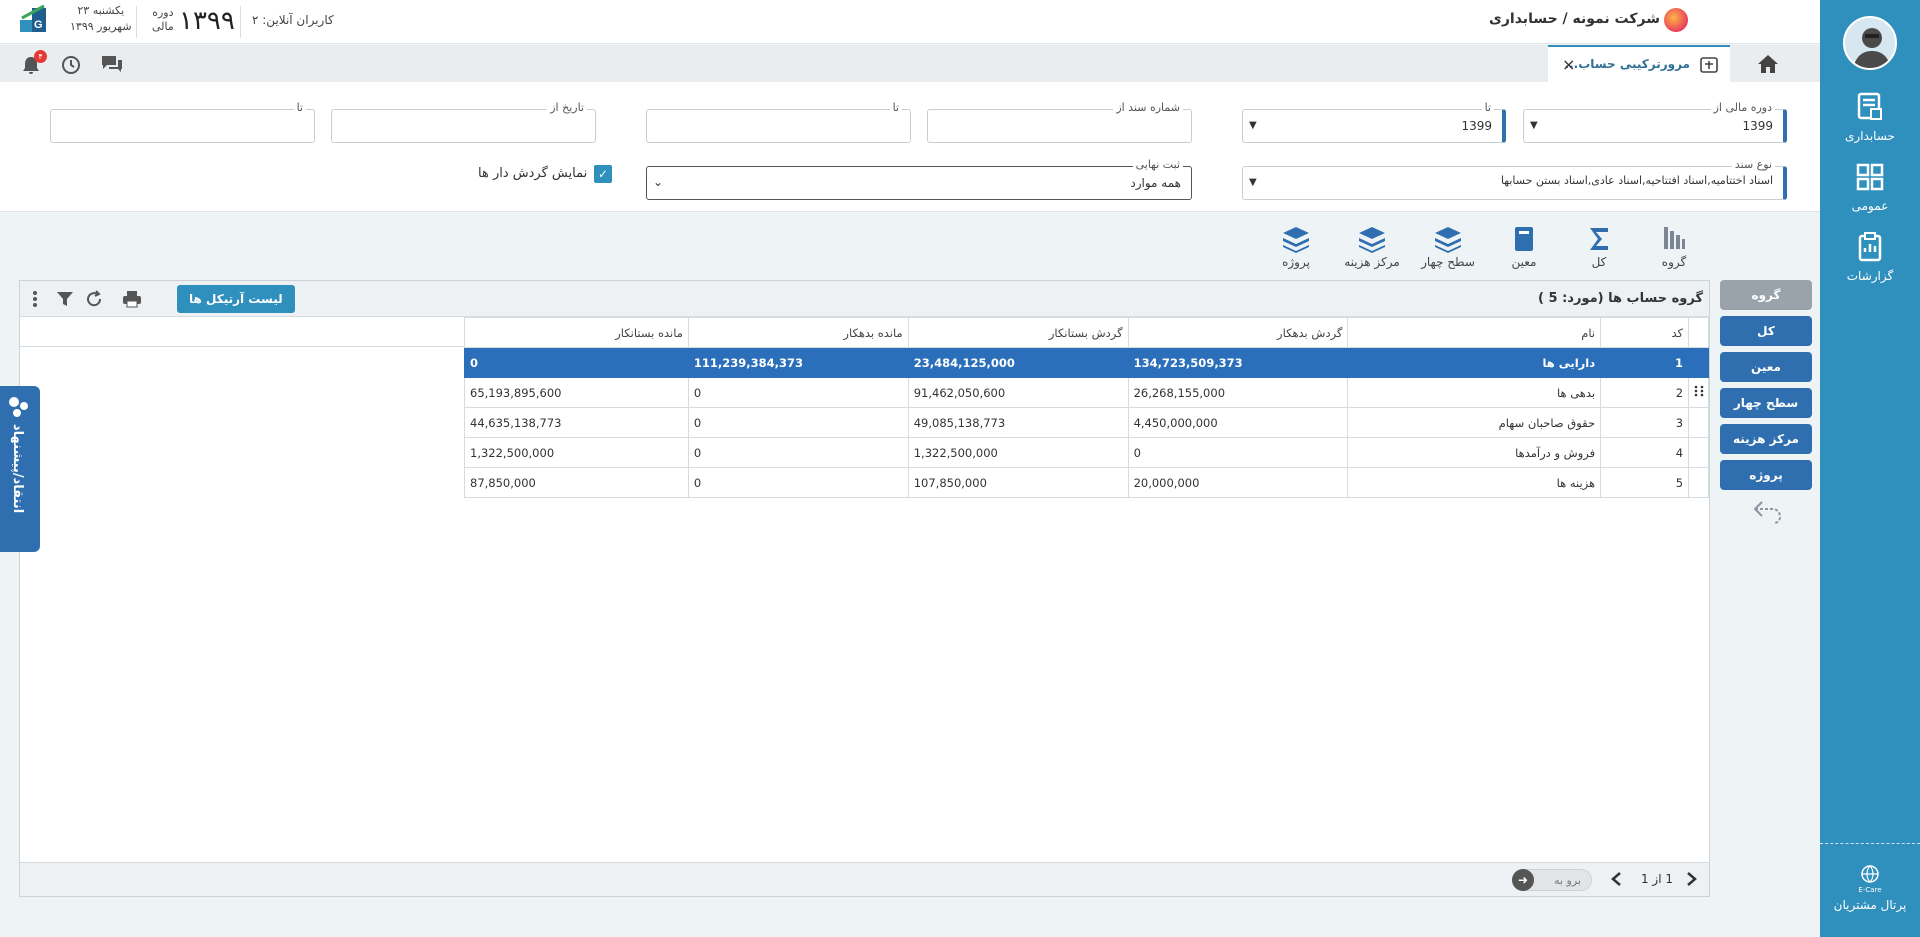  What do you see at coordinates (1524, 247) in the screenshot?
I see `level-subsidiary-button: معین` at bounding box center [1524, 247].